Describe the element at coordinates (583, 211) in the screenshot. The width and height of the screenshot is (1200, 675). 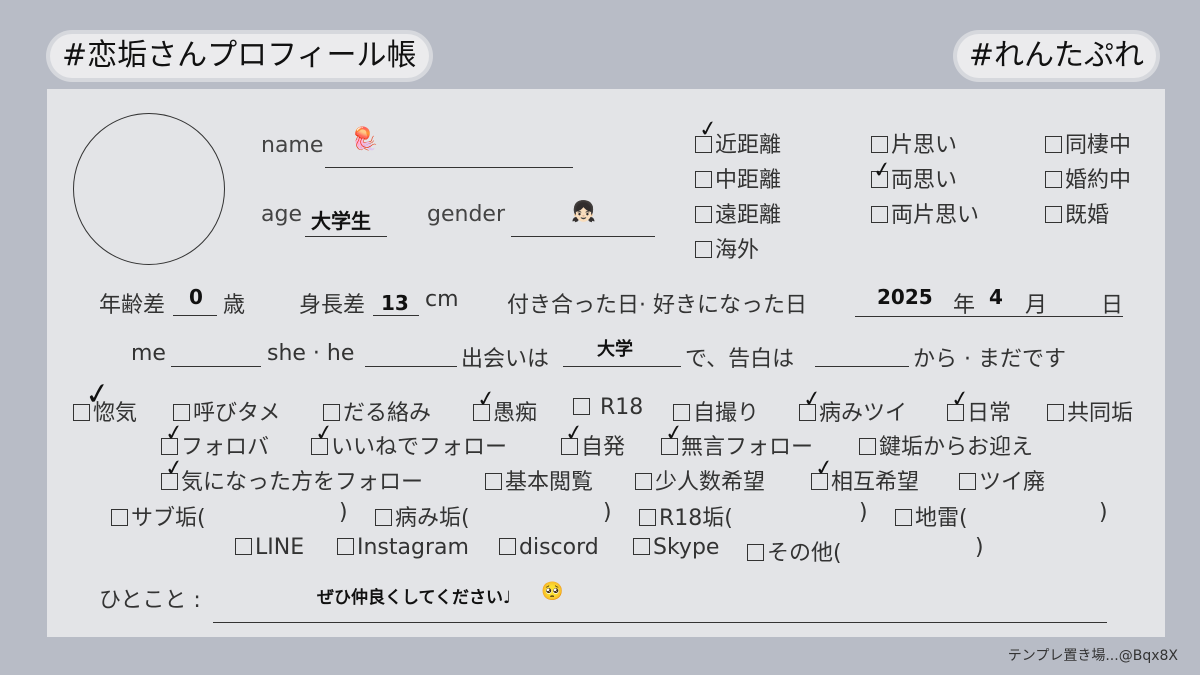
I see `girl-icon: 👧🏻` at that location.